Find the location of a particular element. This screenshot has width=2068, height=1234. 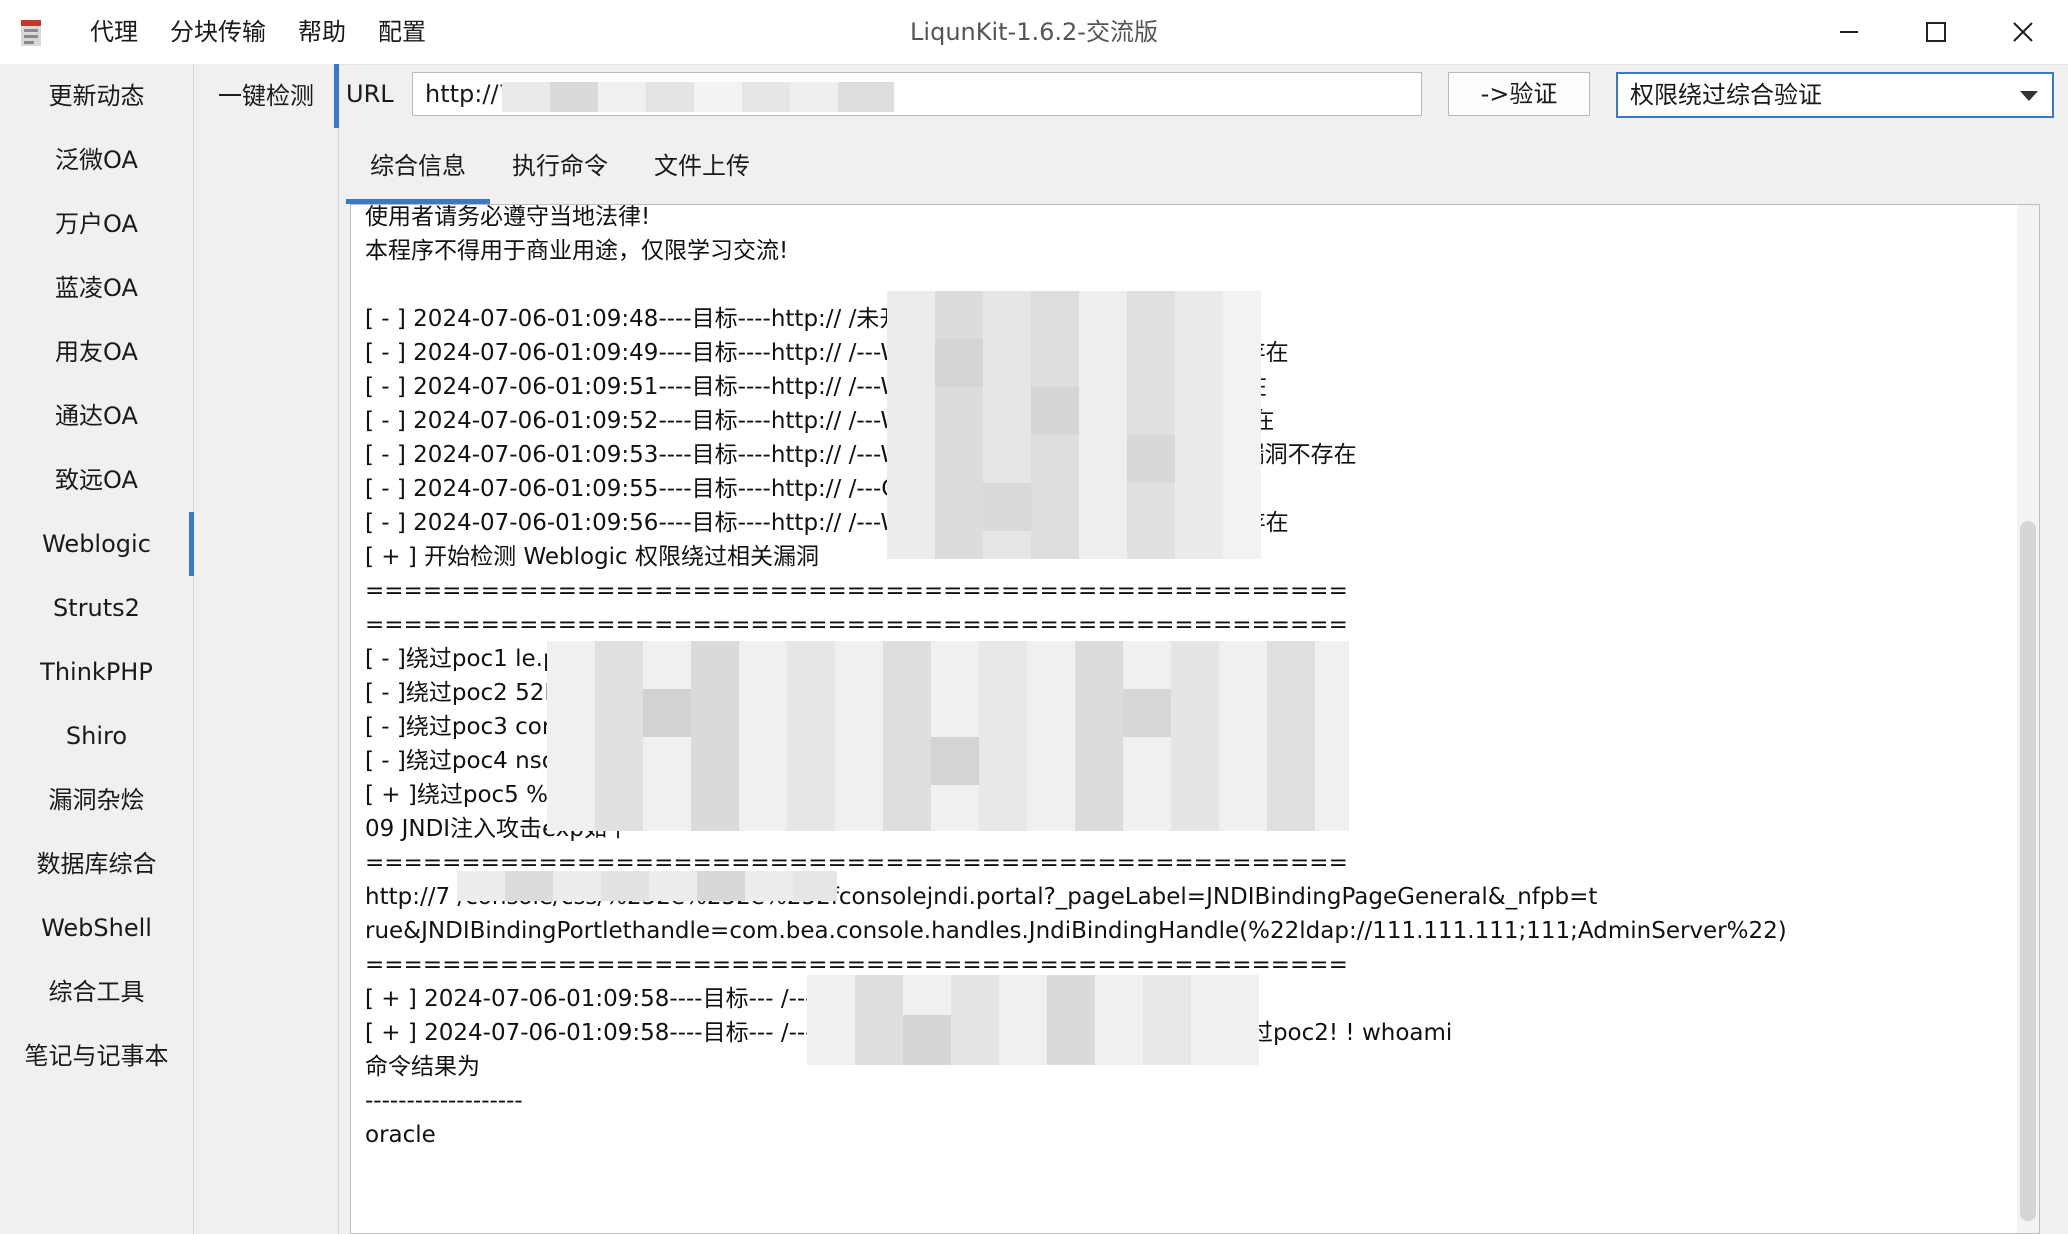

sidebar-item-fanwei-oa: 泛微OA is located at coordinates (96, 160).